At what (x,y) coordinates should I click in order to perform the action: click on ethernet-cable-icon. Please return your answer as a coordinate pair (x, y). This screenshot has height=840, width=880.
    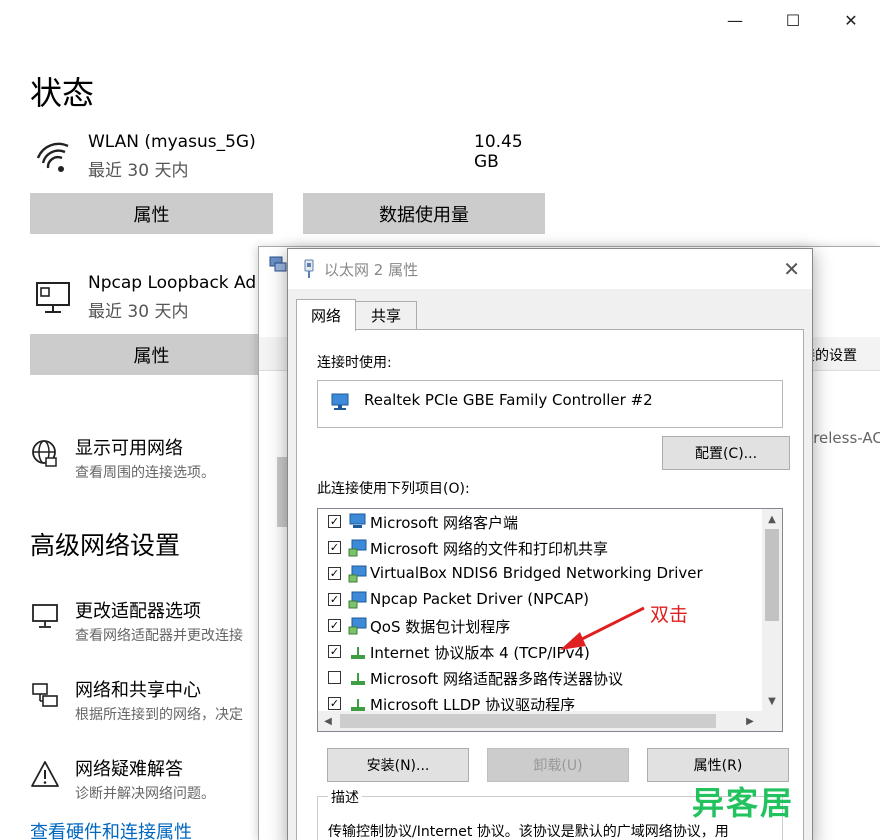
    Looking at the image, I should click on (309, 268).